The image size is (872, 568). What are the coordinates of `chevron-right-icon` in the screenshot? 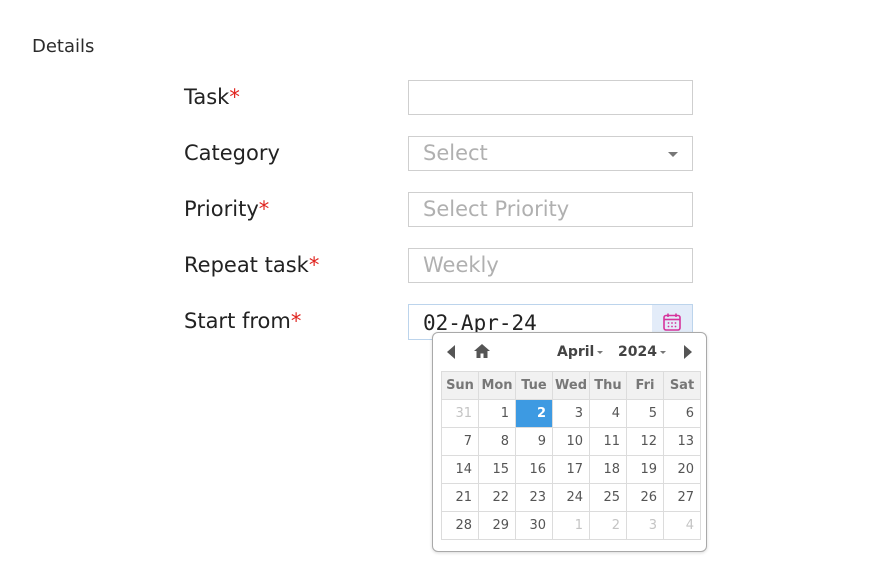 It's located at (688, 352).